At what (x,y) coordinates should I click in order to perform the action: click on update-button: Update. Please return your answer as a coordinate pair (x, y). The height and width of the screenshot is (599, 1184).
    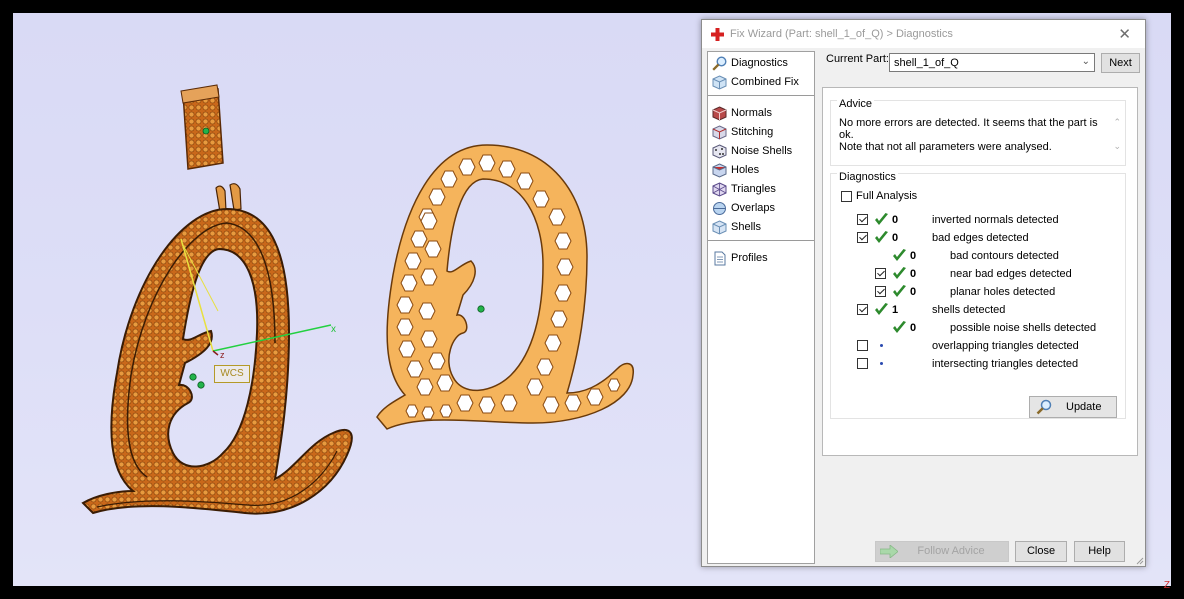
    Looking at the image, I should click on (1073, 407).